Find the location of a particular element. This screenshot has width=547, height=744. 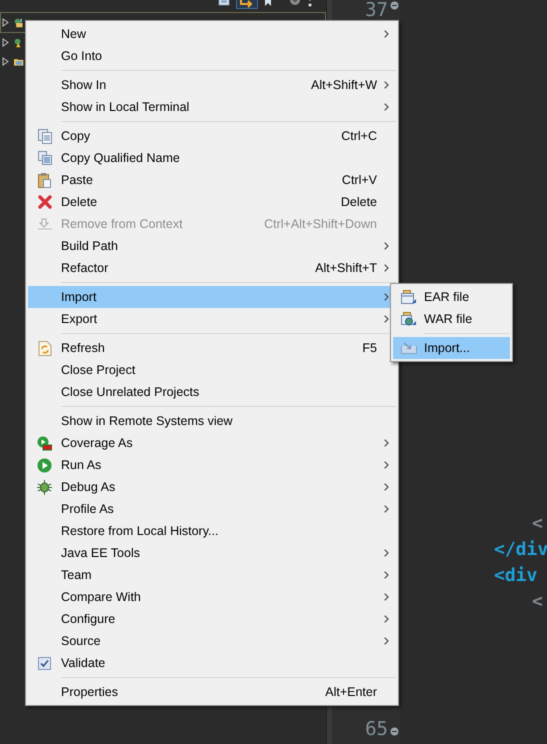

shortcut-text: Alt+Shift+W is located at coordinates (344, 85).